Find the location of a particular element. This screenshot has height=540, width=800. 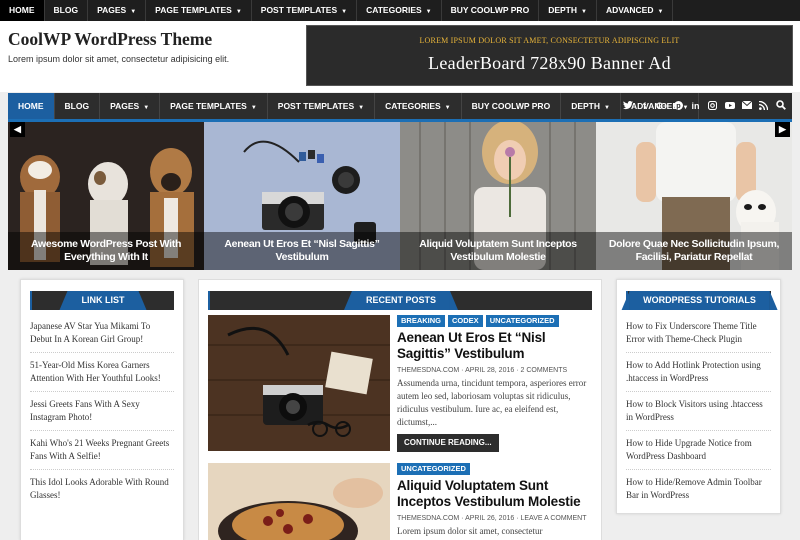

widget-header: LINK LIST is located at coordinates (102, 295).